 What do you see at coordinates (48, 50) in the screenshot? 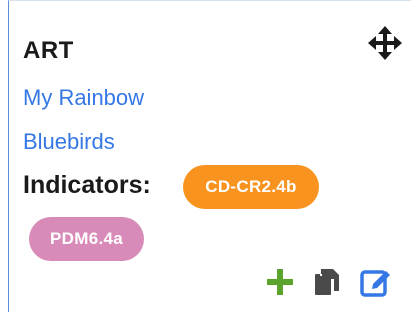
I see `card-title: ART` at bounding box center [48, 50].